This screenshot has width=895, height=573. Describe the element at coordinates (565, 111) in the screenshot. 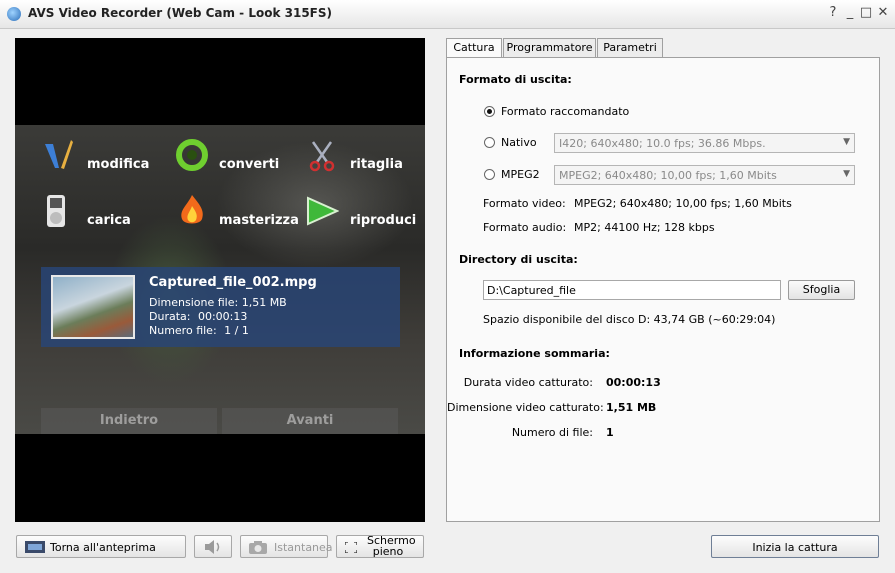

I see `recommended-format-label: Formato raccomandato` at that location.